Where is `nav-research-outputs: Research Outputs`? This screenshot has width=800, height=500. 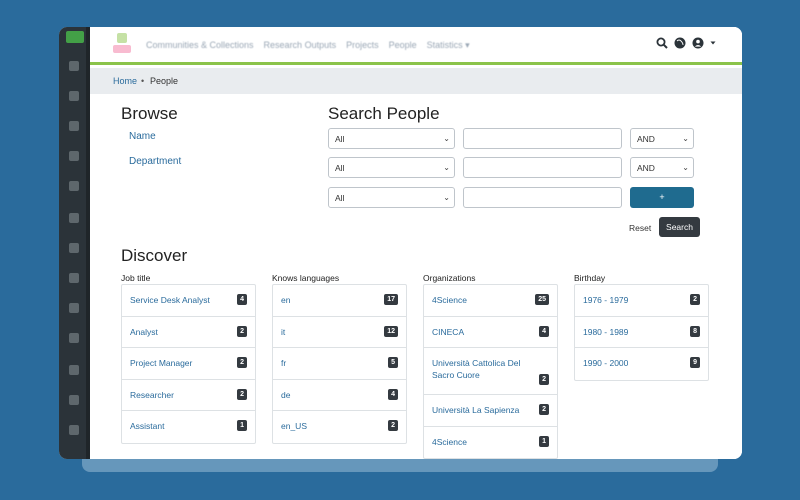 nav-research-outputs: Research Outputs is located at coordinates (300, 45).